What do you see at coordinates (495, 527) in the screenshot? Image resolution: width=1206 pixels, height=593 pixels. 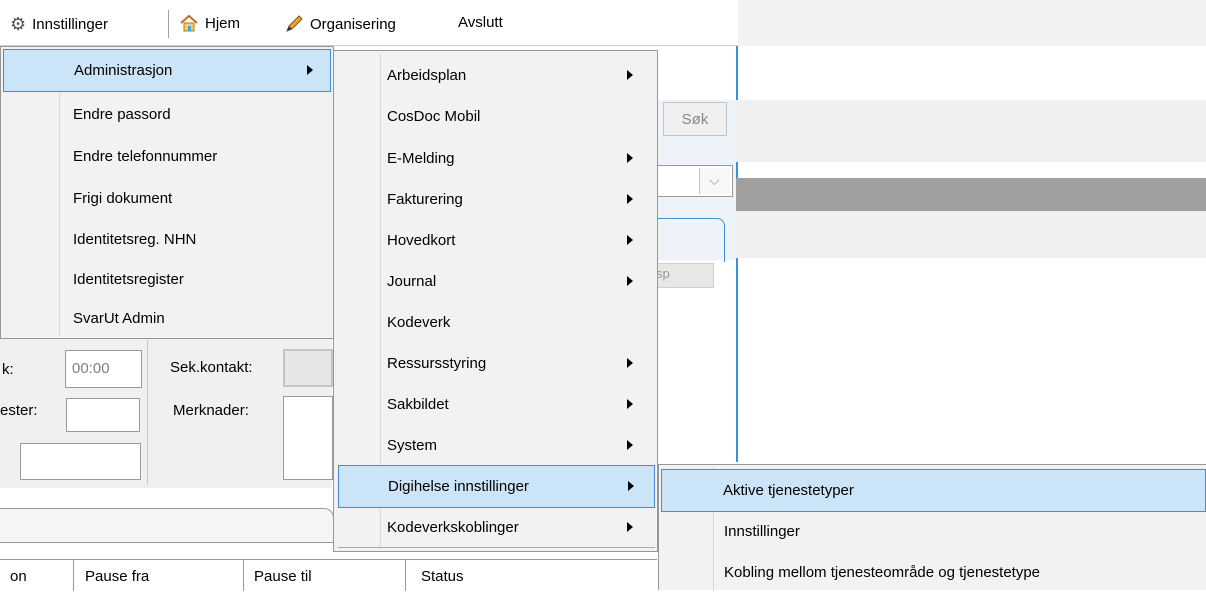 I see `menu-item-kodeverkskoblinger: Kodeverkskoblinger` at bounding box center [495, 527].